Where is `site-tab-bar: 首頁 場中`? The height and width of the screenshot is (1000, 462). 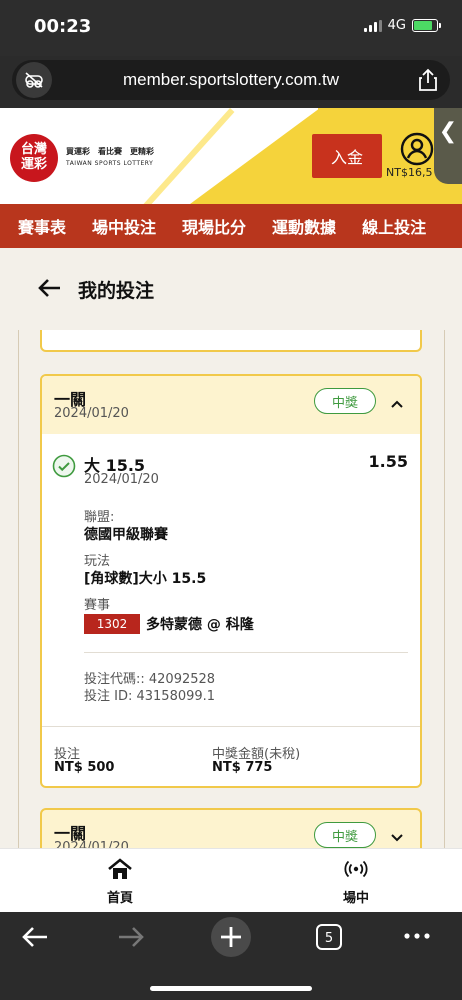
site-tab-bar: 首頁 場中 is located at coordinates (231, 880).